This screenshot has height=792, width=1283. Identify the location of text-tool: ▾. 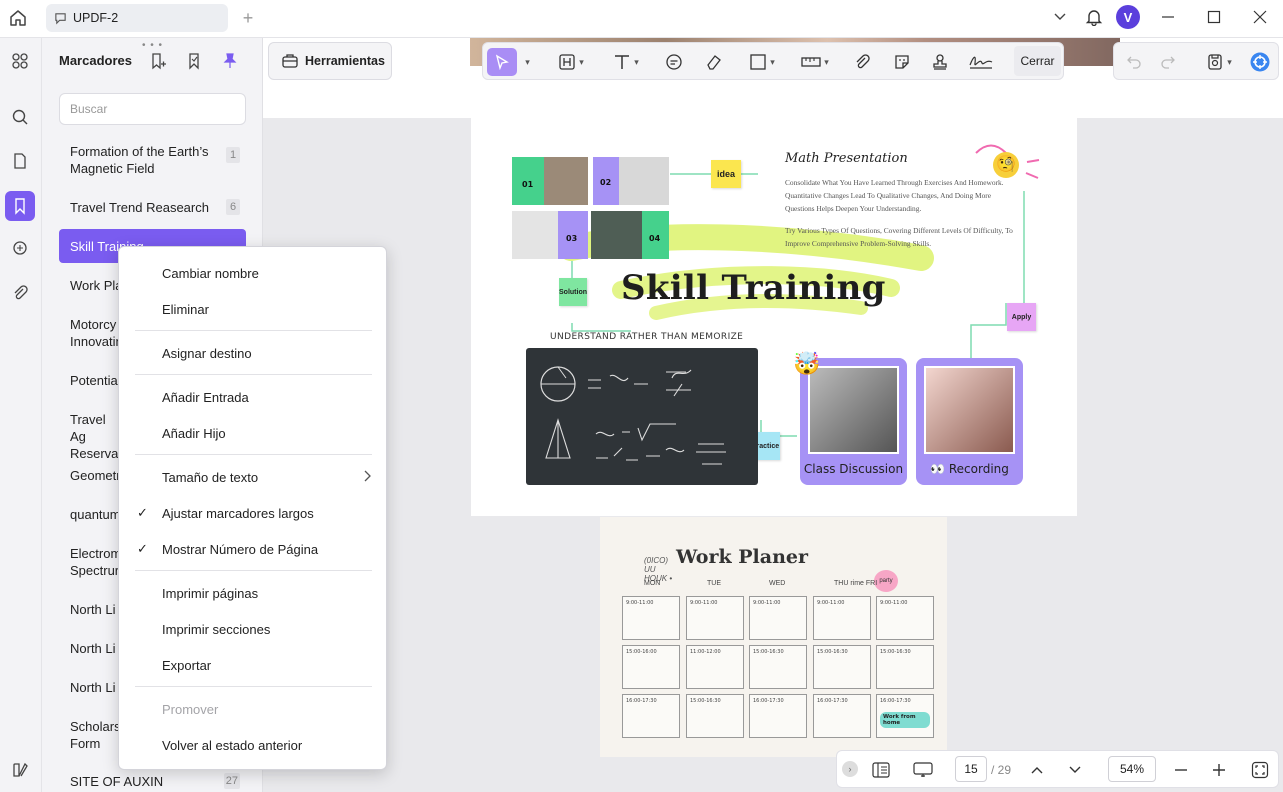
(626, 62).